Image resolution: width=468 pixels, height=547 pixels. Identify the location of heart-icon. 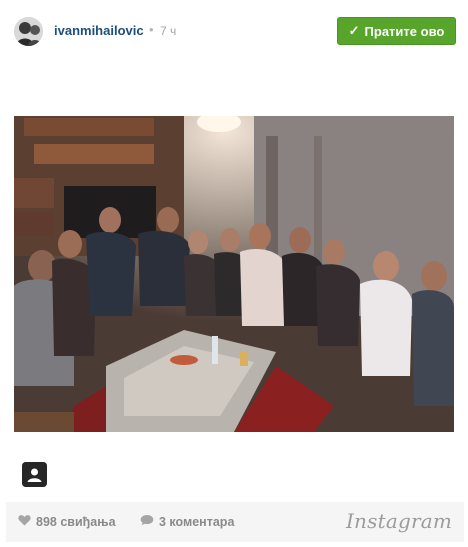
(24, 521).